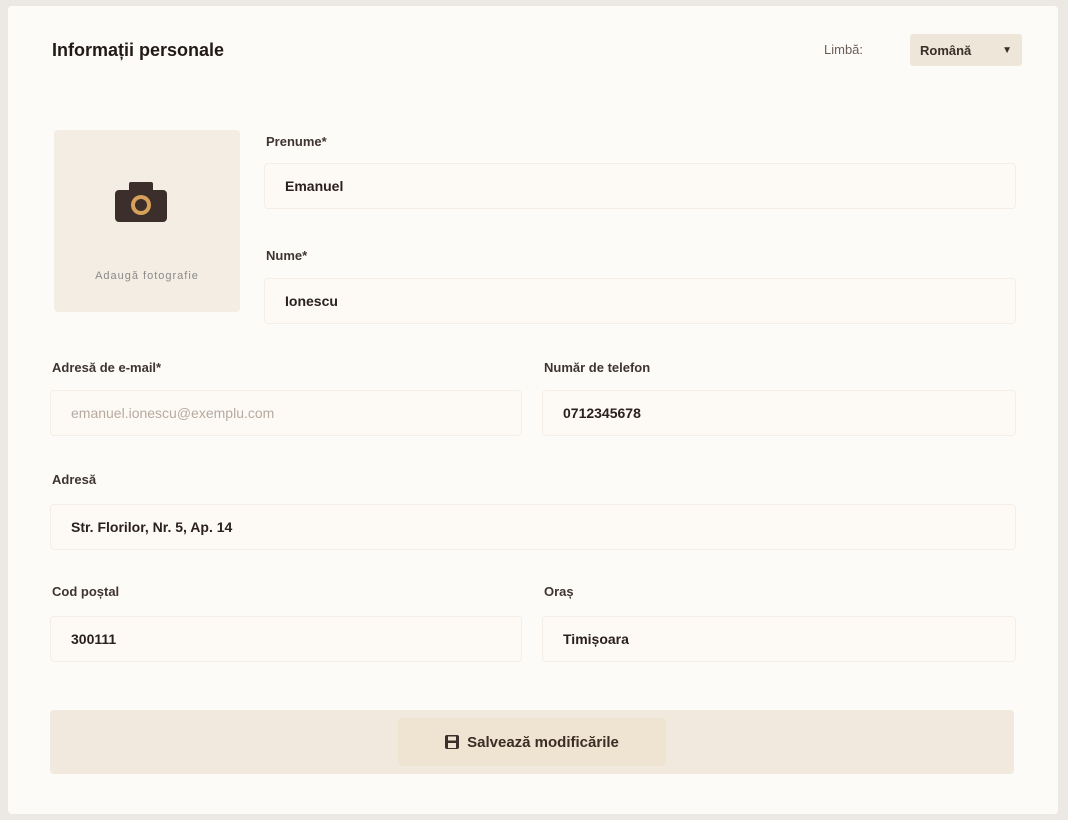  What do you see at coordinates (640, 301) in the screenshot?
I see `last-name-field: Ionescu` at bounding box center [640, 301].